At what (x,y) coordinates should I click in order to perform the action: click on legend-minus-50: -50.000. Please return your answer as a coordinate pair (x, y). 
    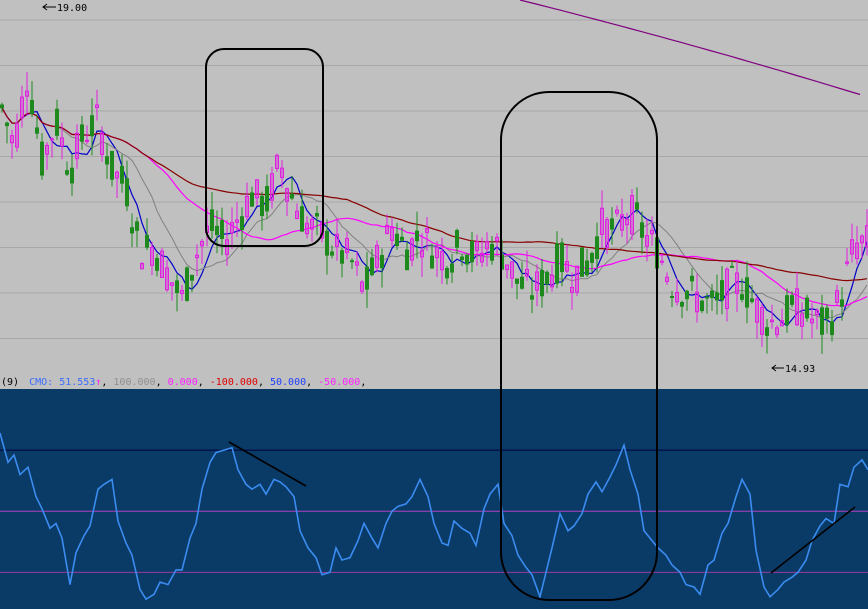
    Looking at the image, I should click on (339, 382).